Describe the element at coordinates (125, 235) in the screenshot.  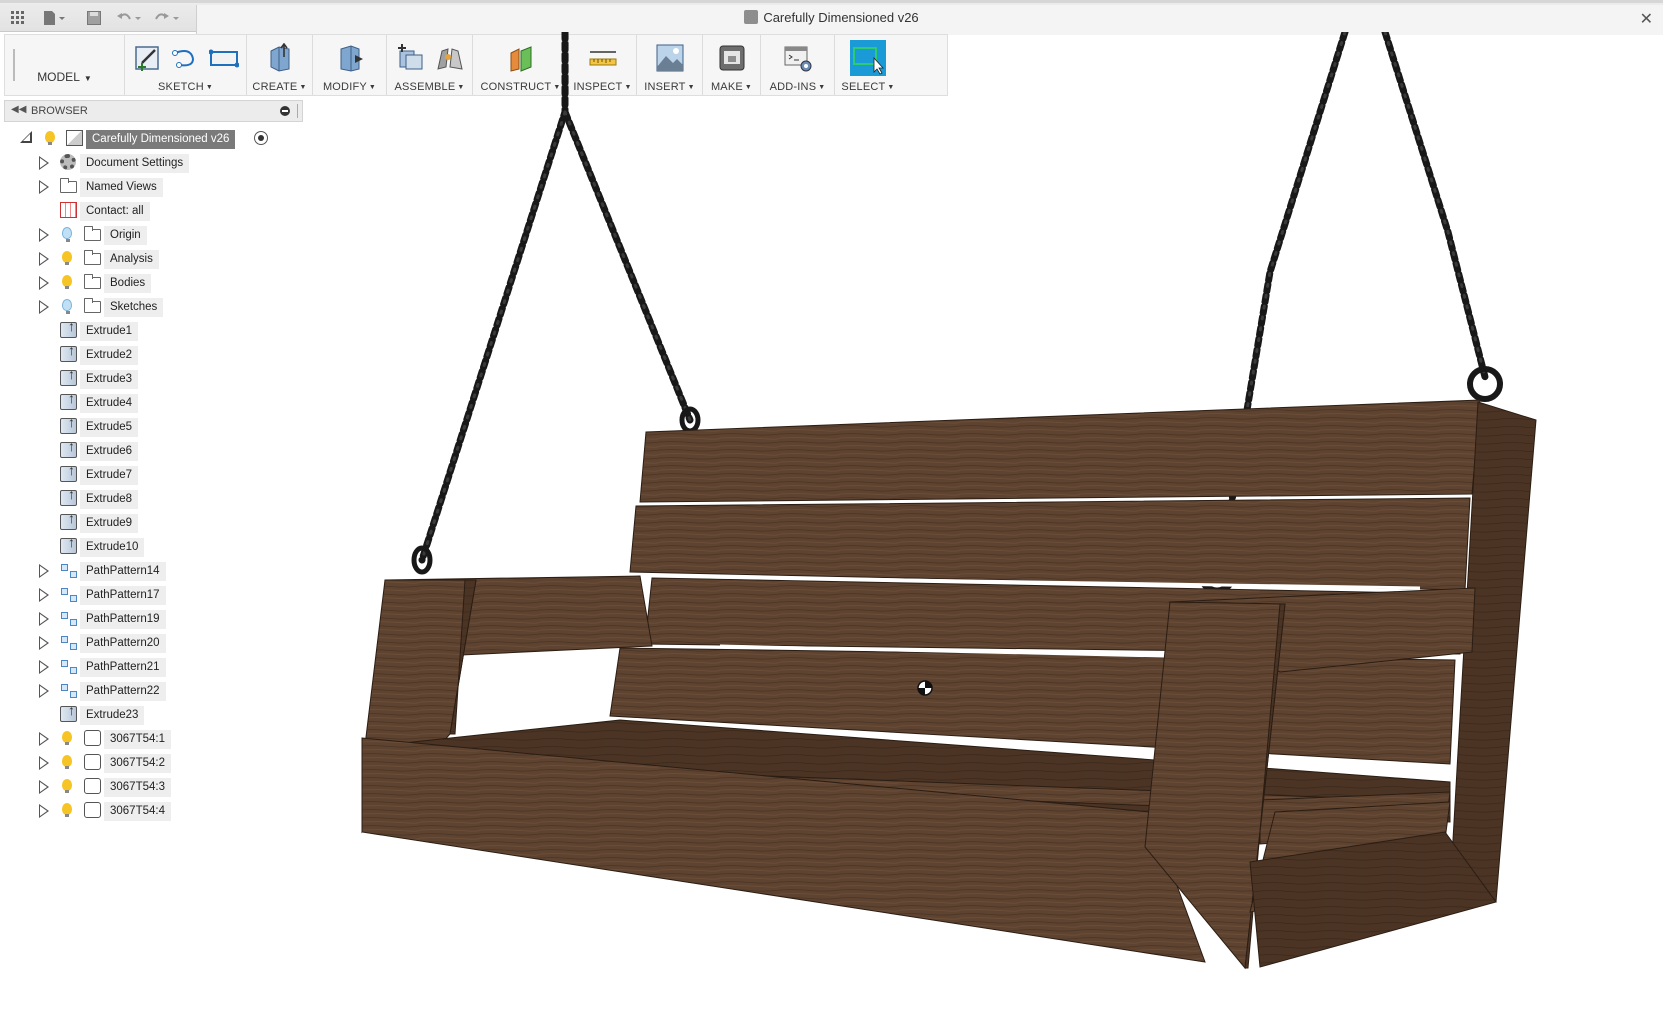
I see `tree-item-label: Origin` at that location.